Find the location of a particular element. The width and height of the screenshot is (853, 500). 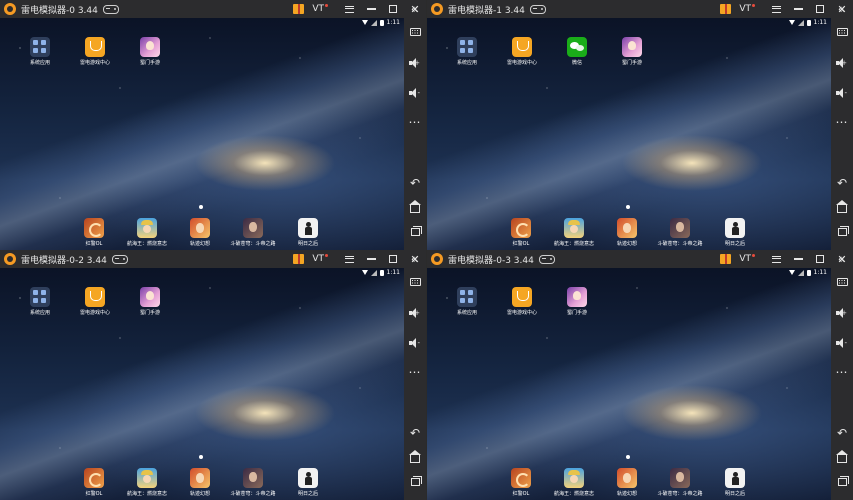

app-shortcut: 微信 is located at coordinates (577, 51).